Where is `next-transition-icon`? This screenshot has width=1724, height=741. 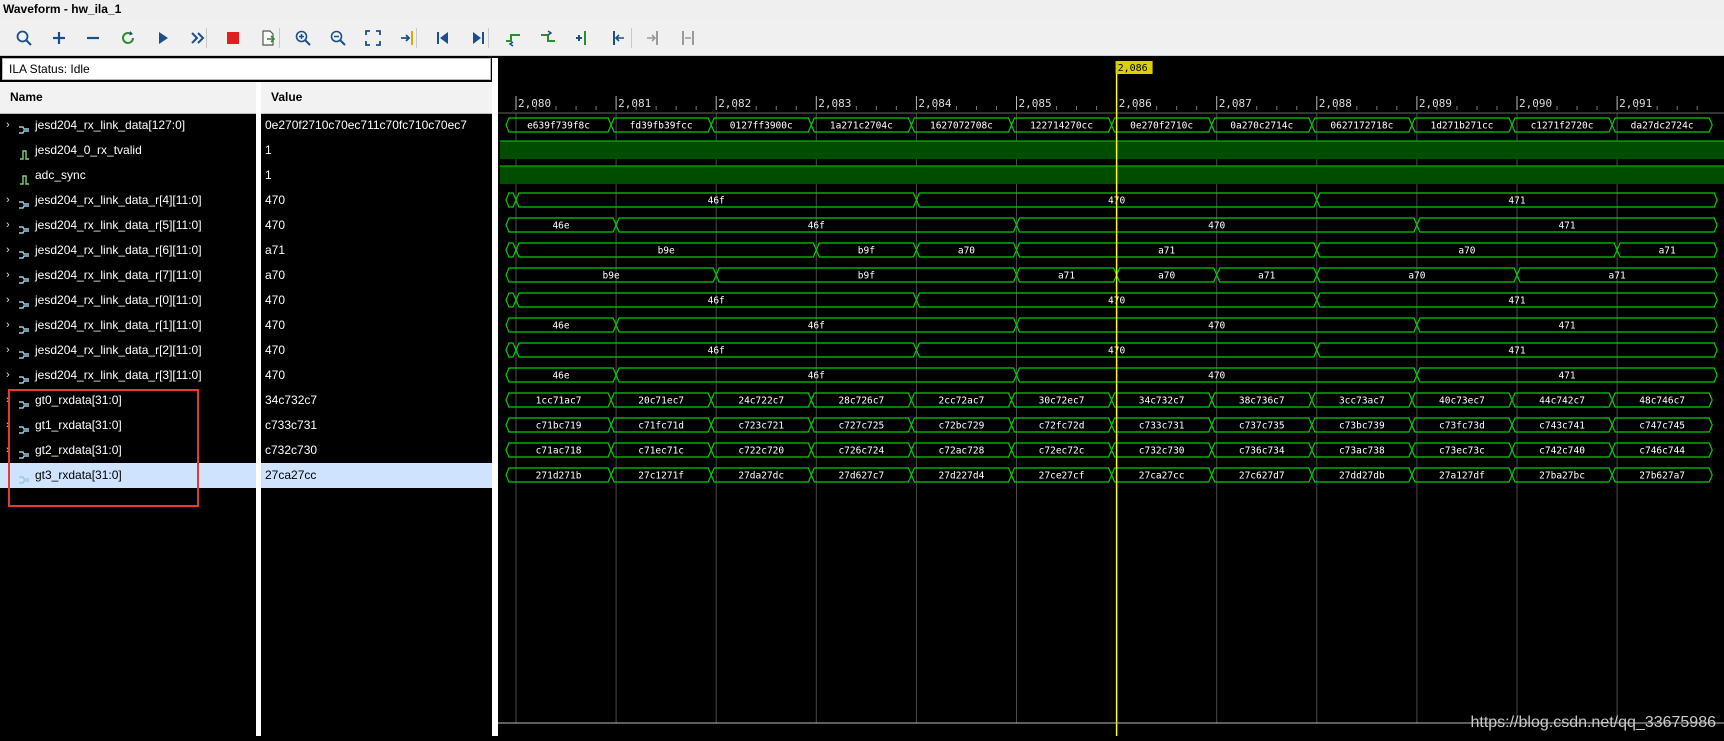 next-transition-icon is located at coordinates (548, 38).